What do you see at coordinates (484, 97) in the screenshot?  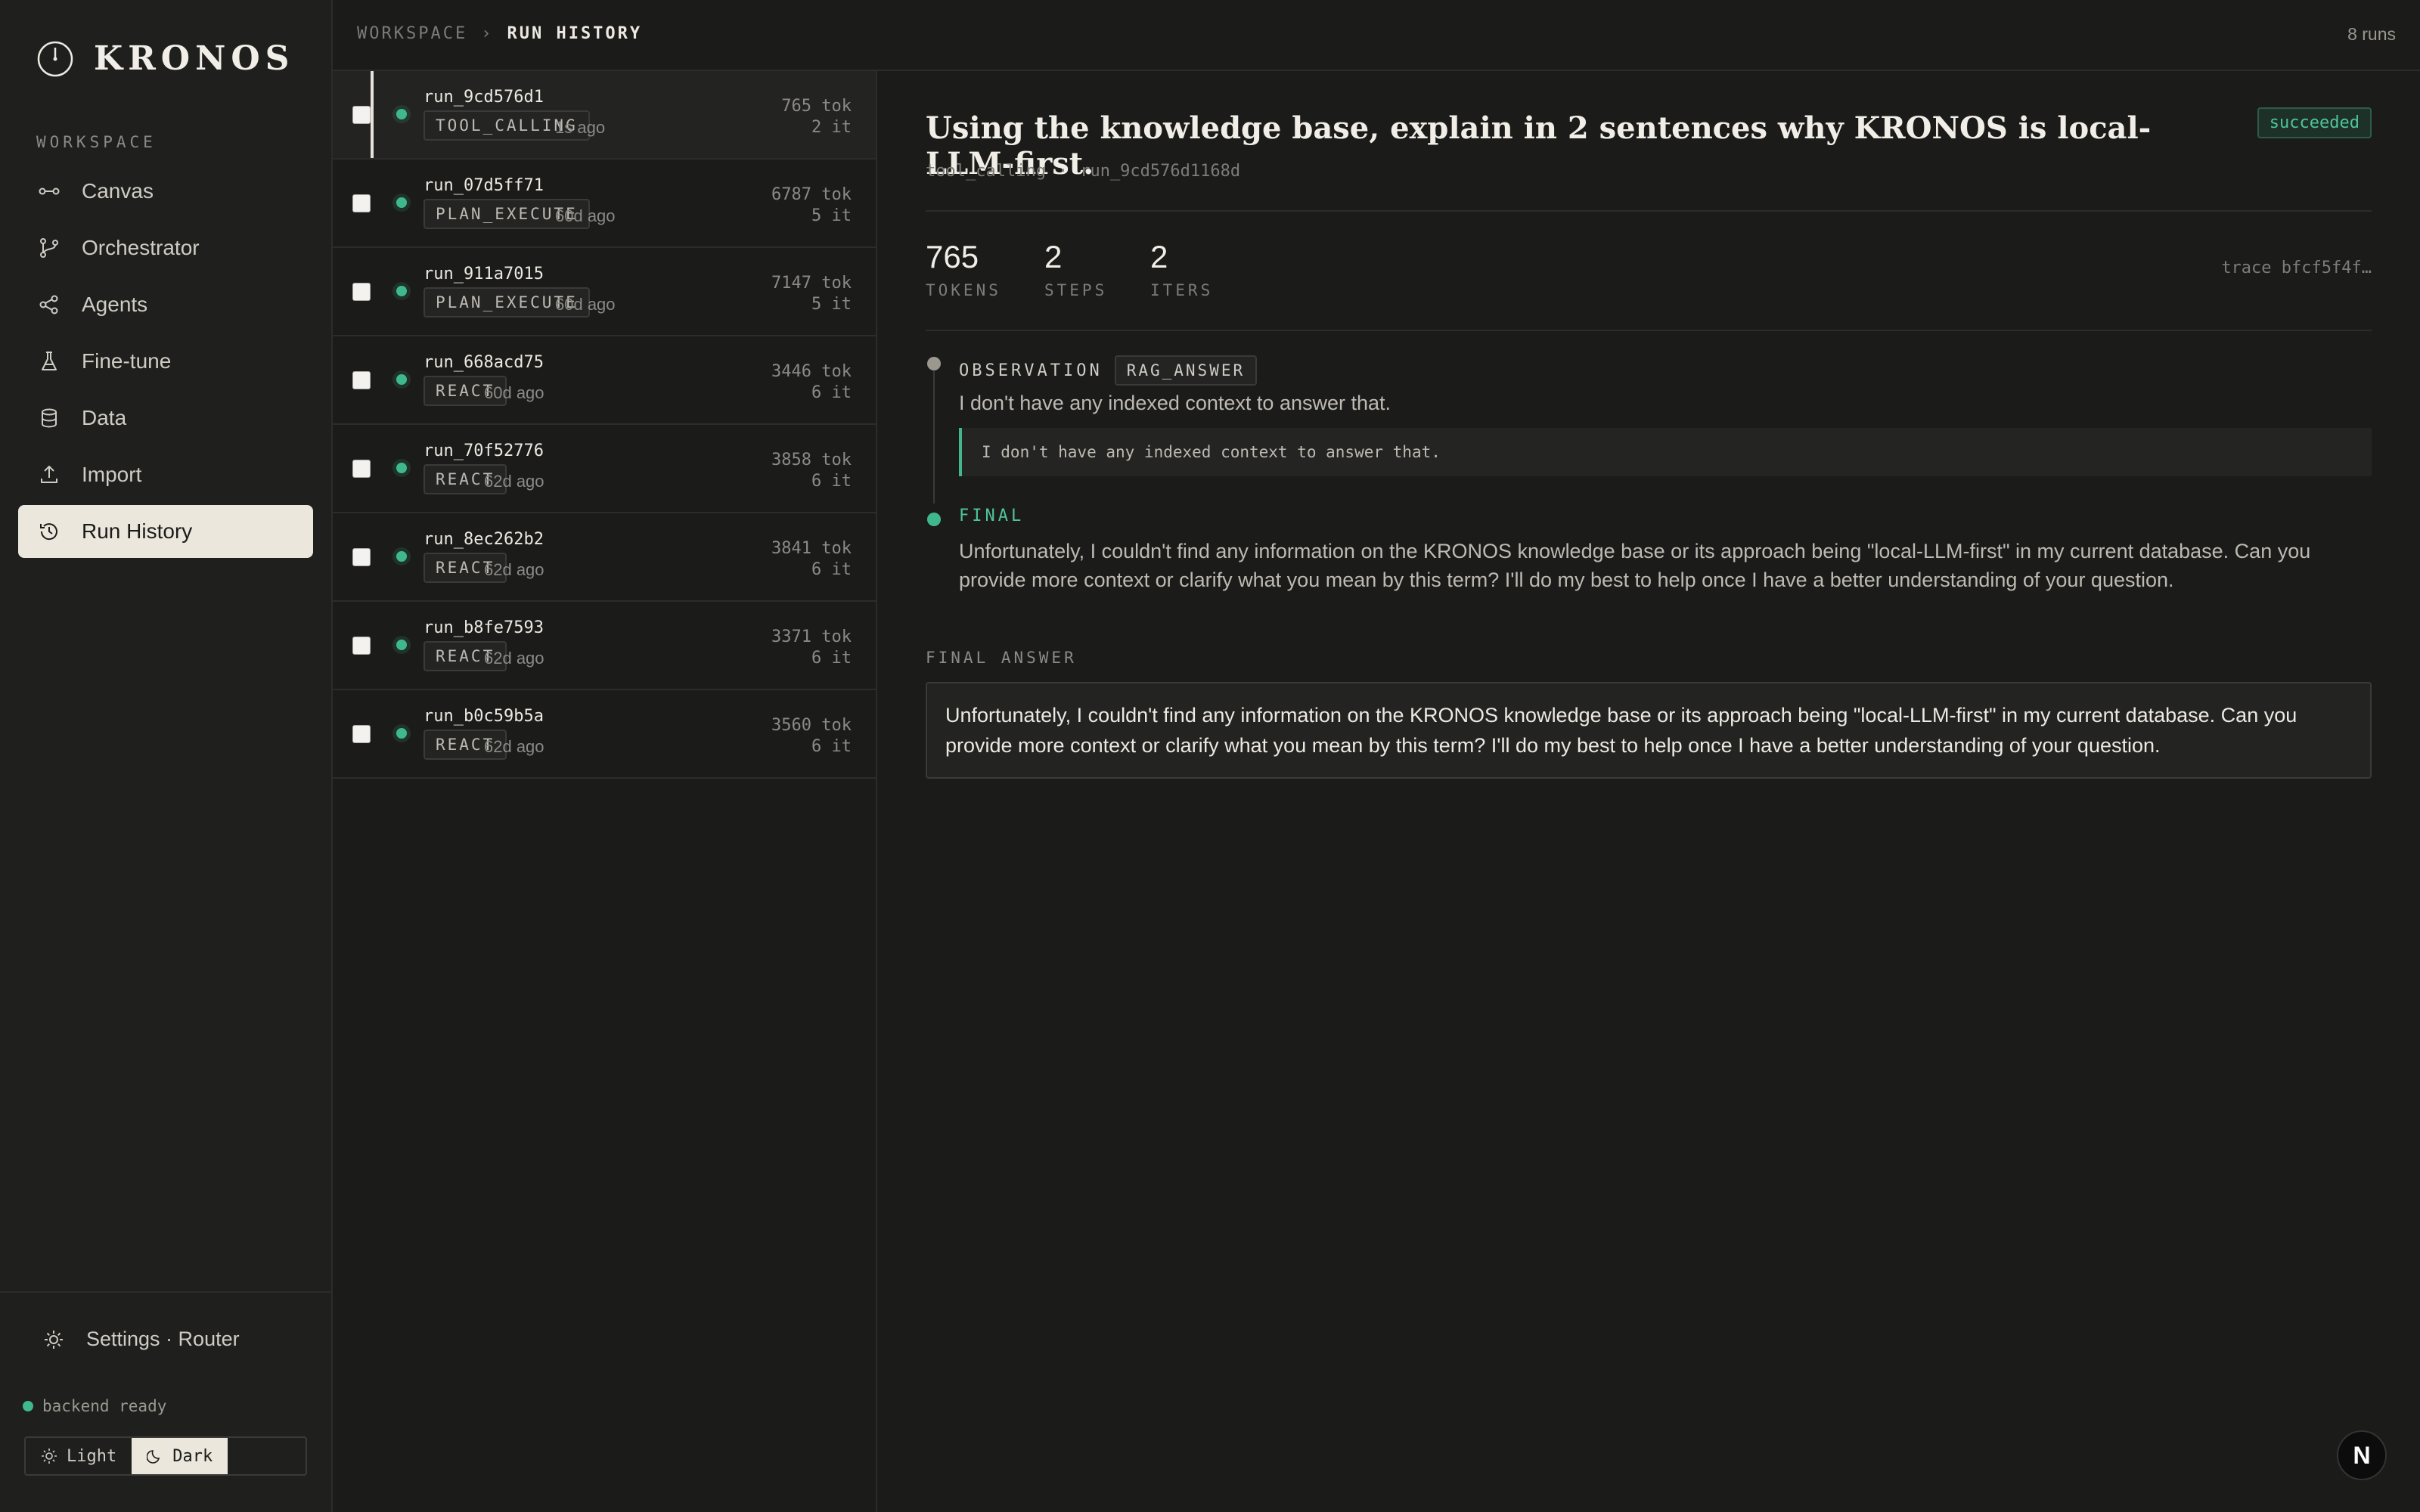 I see `run-id: run_9cd576d1` at bounding box center [484, 97].